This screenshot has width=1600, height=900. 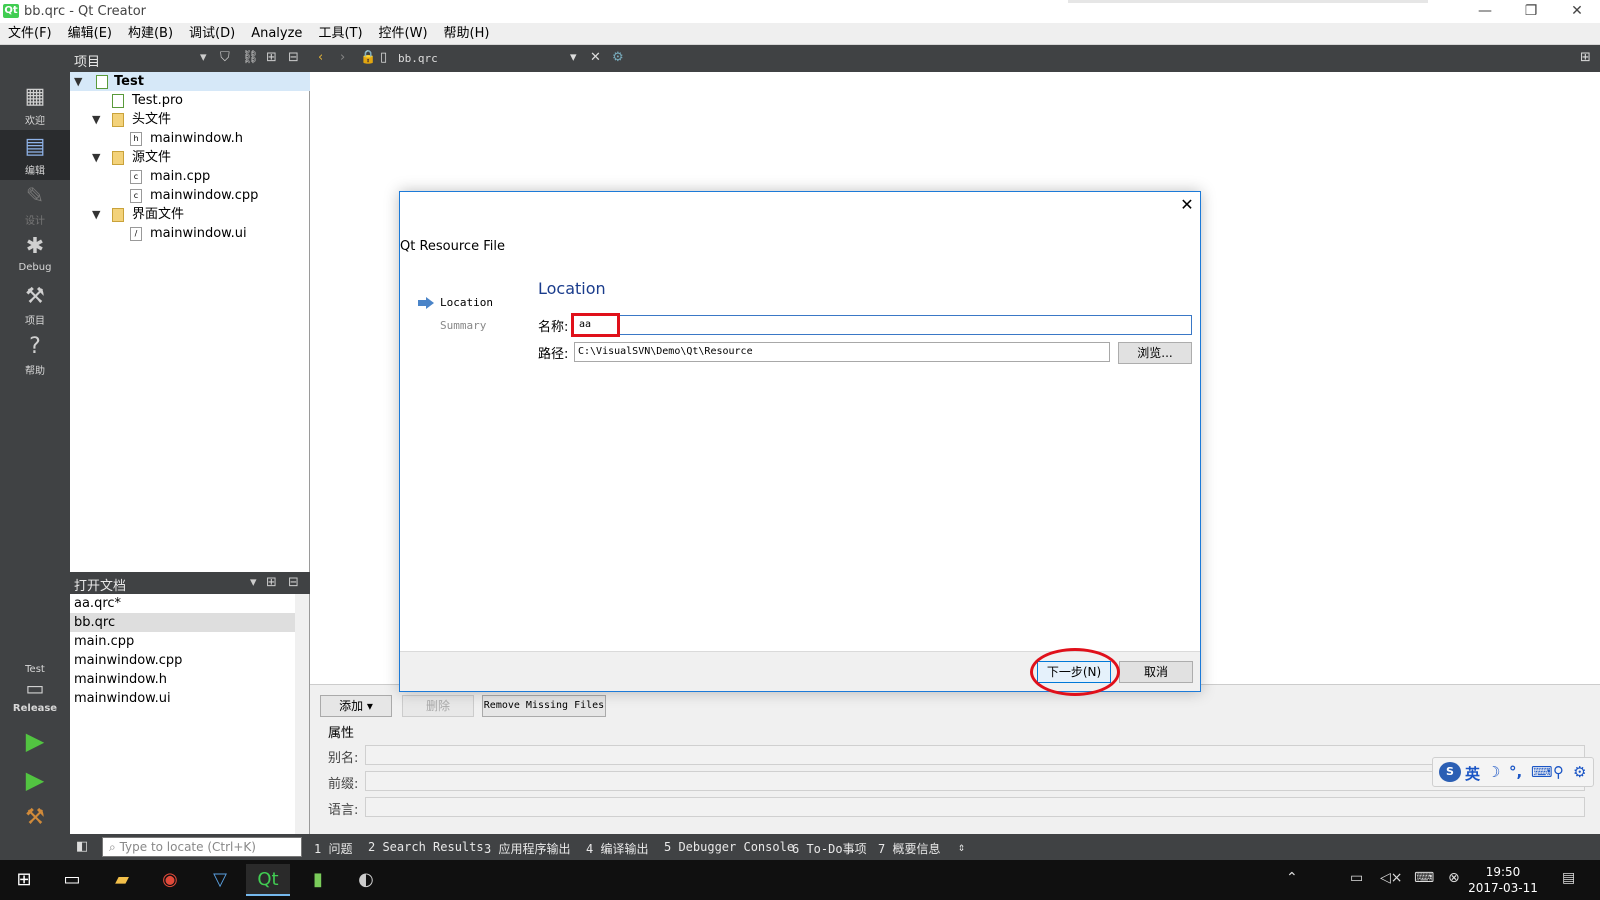 What do you see at coordinates (342, 57) in the screenshot?
I see `forward-icon: ›` at bounding box center [342, 57].